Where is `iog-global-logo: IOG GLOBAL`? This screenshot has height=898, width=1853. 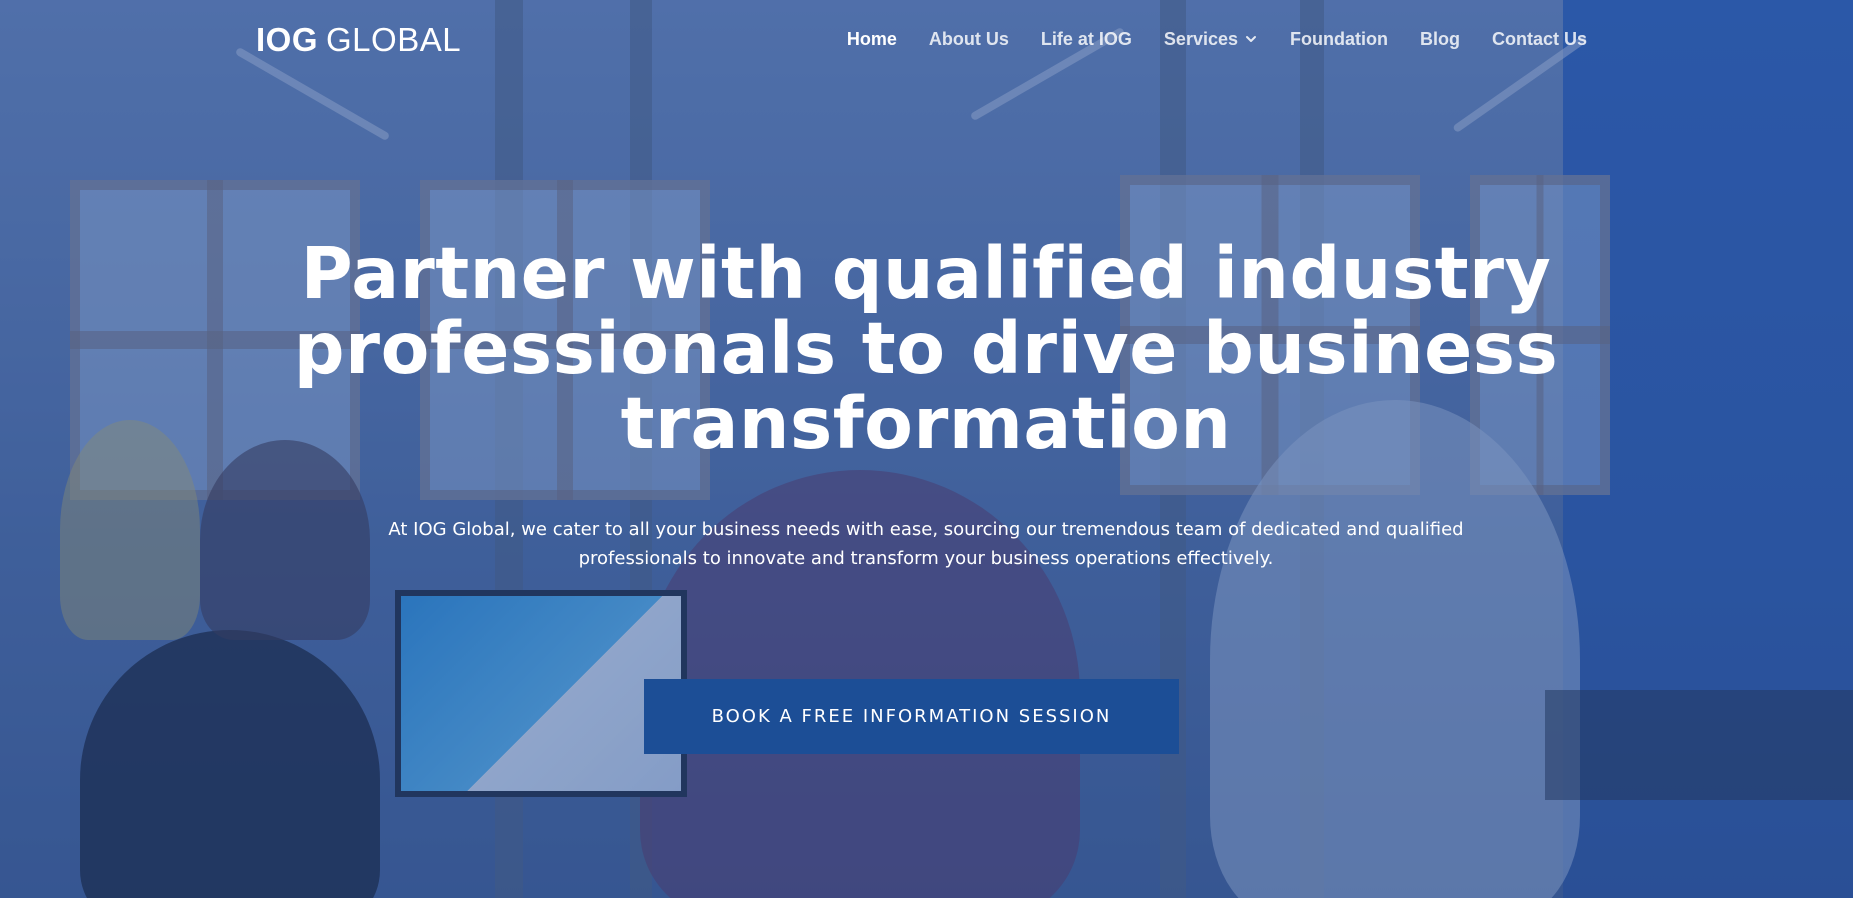
iog-global-logo: IOG GLOBAL is located at coordinates (358, 40).